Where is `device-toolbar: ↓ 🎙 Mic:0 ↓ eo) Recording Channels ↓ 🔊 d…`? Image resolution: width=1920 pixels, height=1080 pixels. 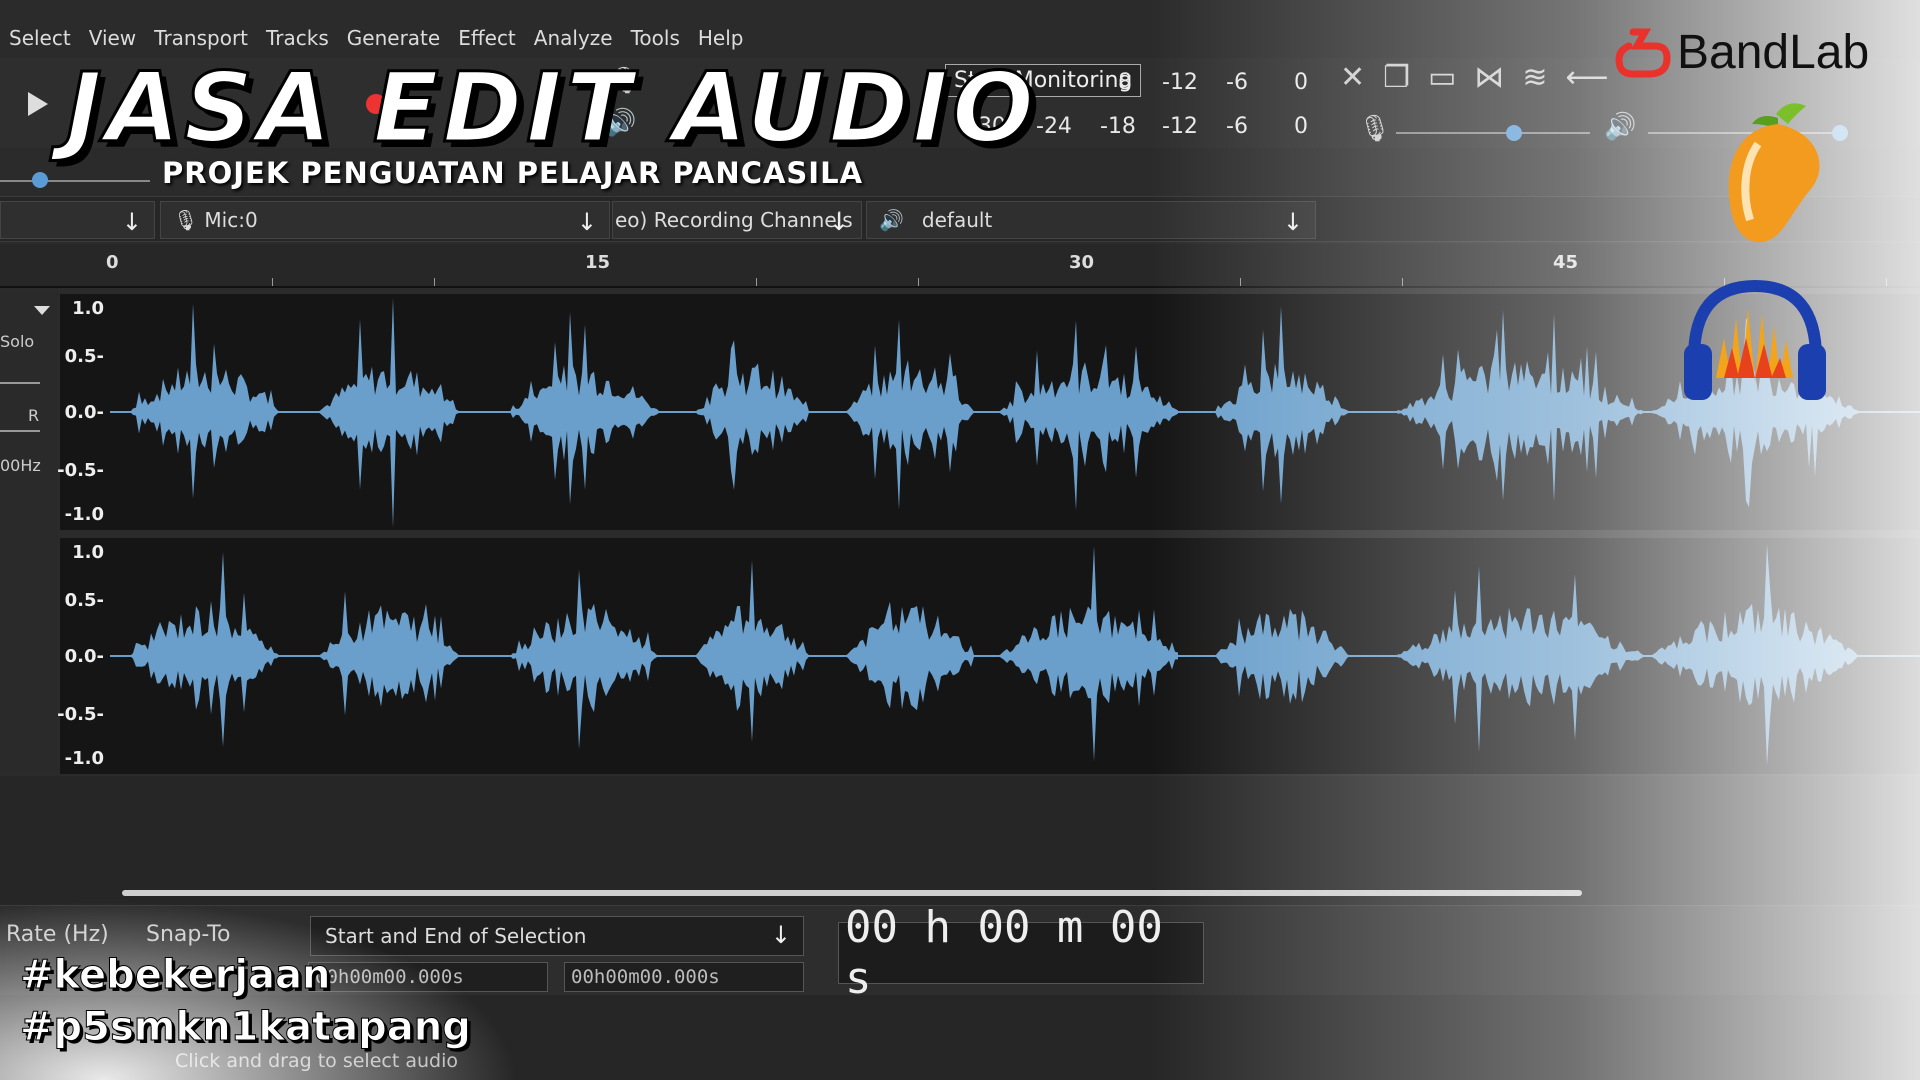
device-toolbar: ↓ 🎙 Mic:0 ↓ eo) Recording Channels ↓ 🔊 d… is located at coordinates (960, 219).